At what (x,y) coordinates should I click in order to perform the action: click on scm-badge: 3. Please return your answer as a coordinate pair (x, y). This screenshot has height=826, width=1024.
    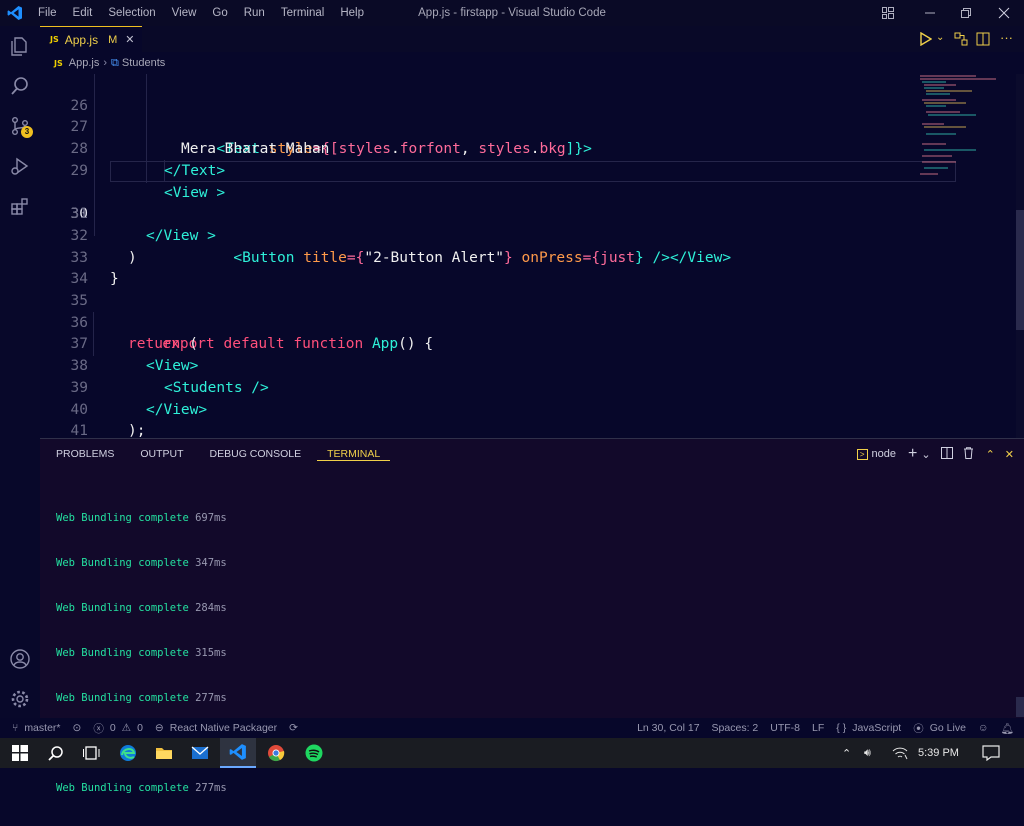
    Looking at the image, I should click on (27, 132).